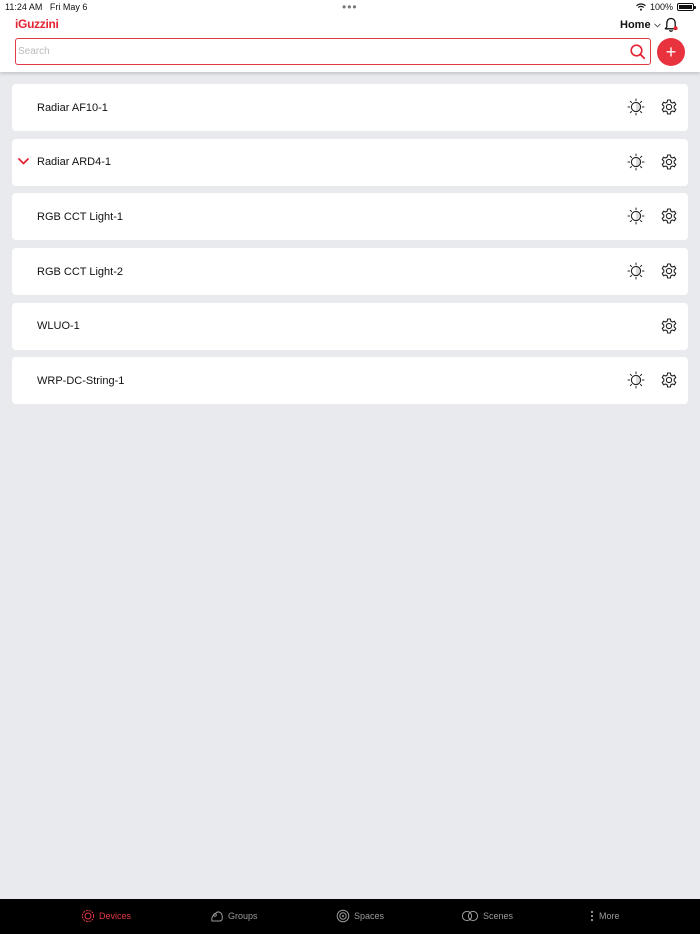 This screenshot has width=700, height=934. I want to click on status-right: 100%, so click(666, 7).